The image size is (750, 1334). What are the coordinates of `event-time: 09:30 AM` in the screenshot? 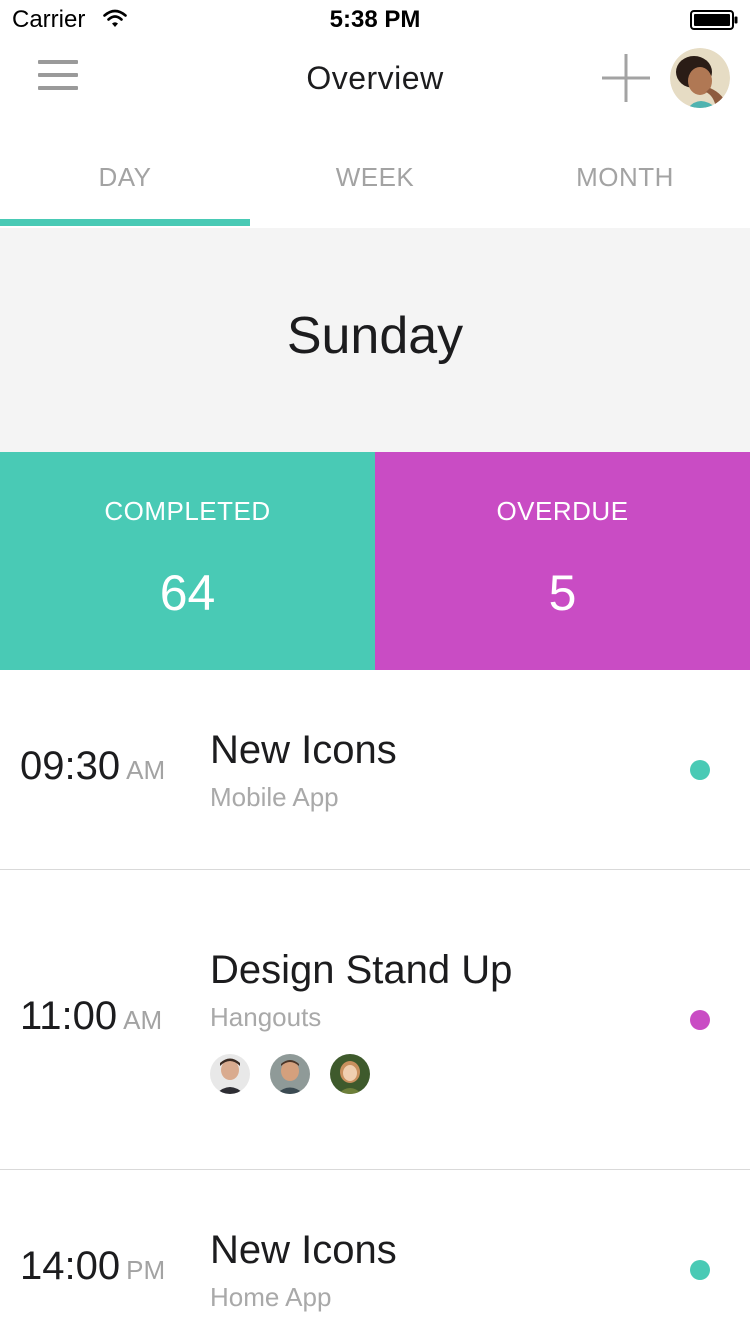 It's located at (92, 766).